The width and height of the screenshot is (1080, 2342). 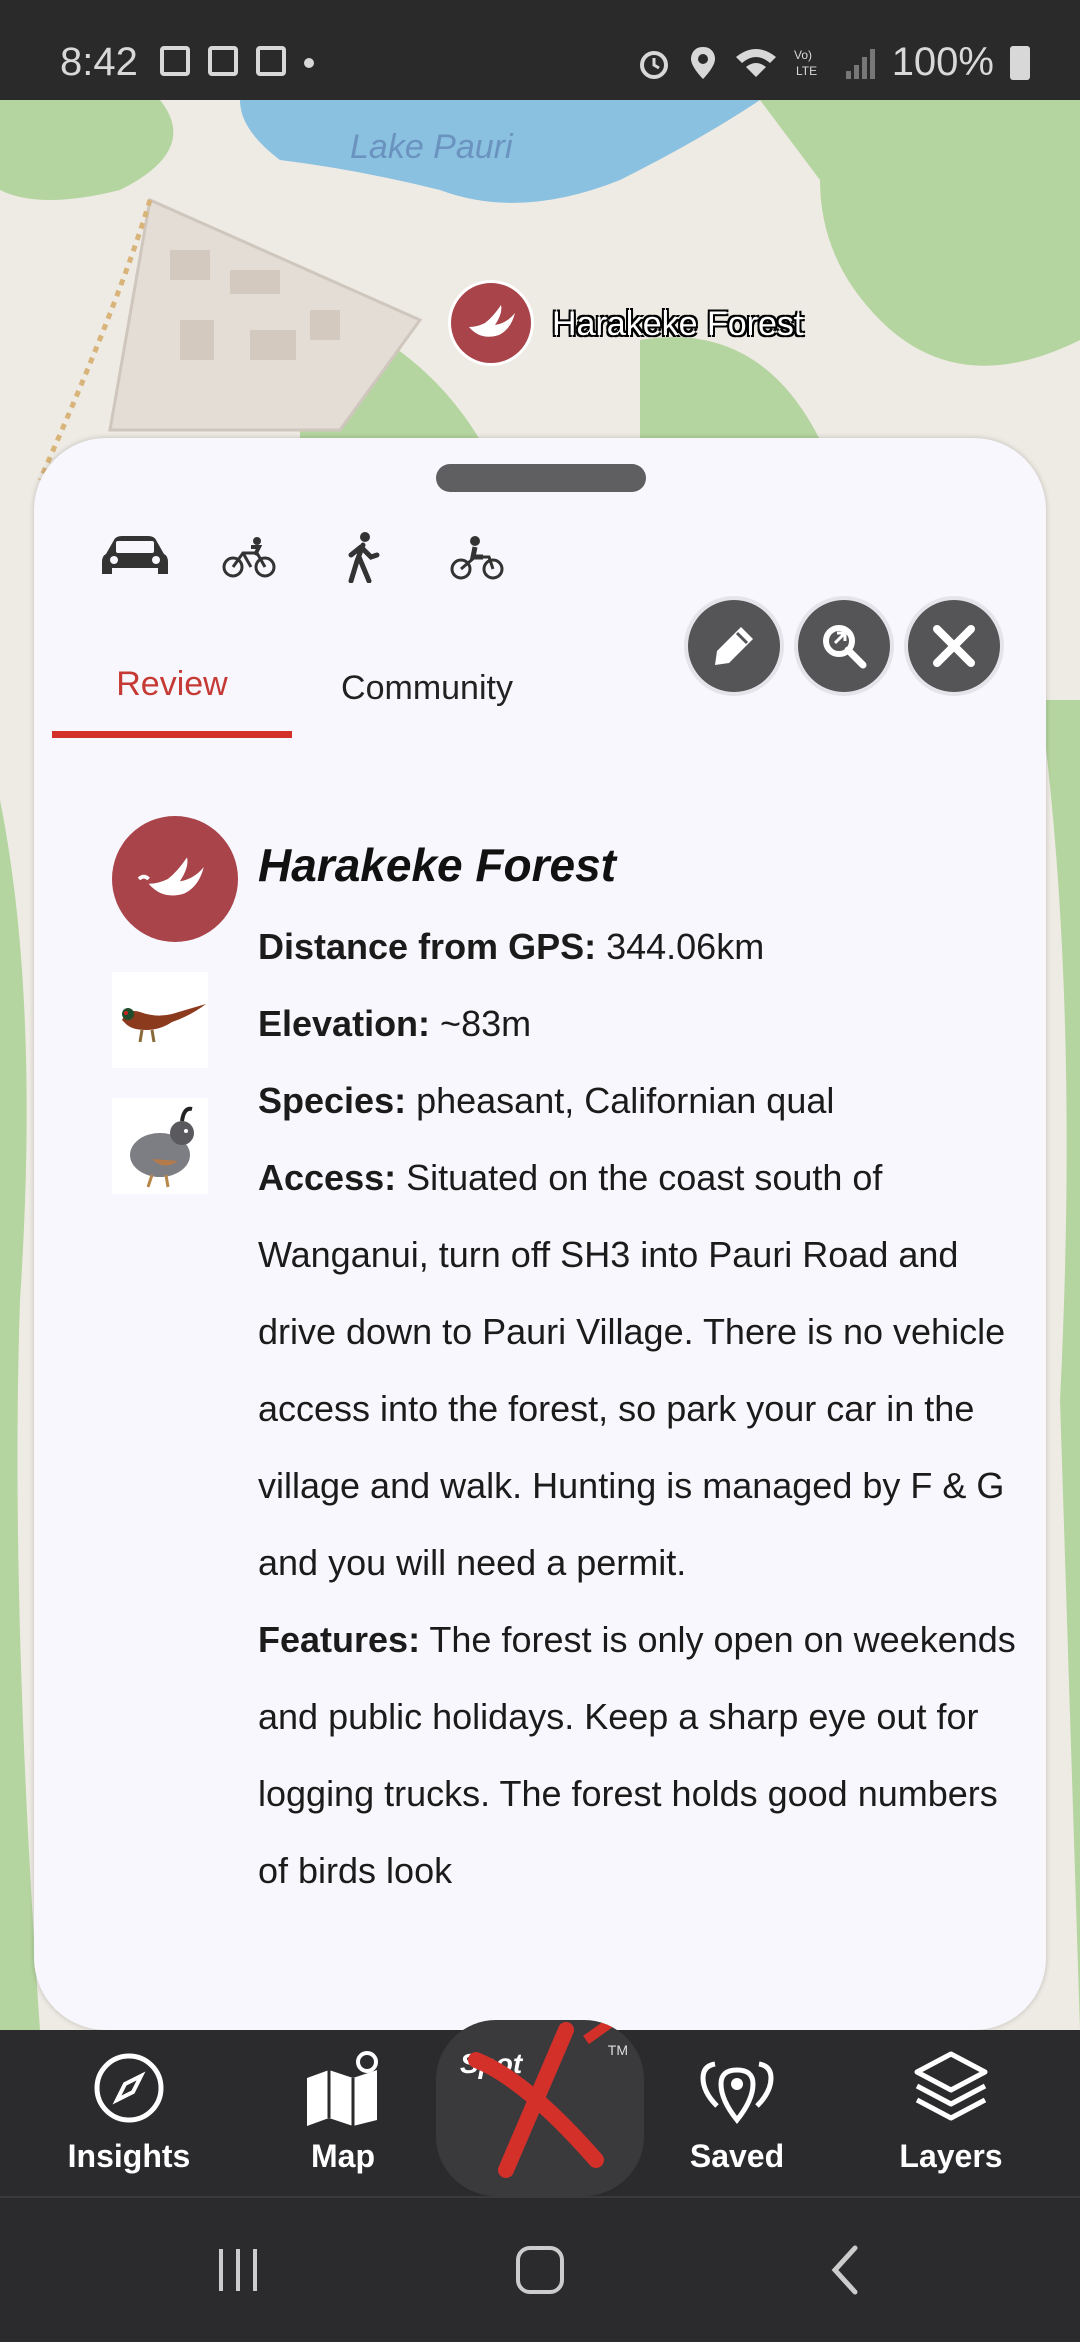 I want to click on species-value: pheasant, Californian qual, so click(x=620, y=1100).